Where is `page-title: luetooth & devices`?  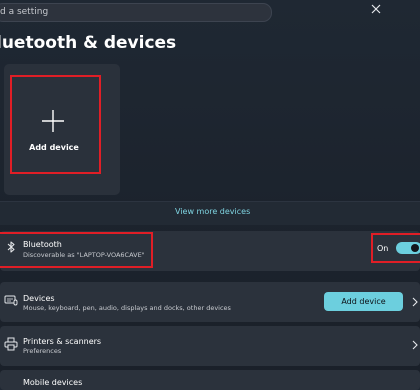 page-title: luetooth & devices is located at coordinates (88, 43).